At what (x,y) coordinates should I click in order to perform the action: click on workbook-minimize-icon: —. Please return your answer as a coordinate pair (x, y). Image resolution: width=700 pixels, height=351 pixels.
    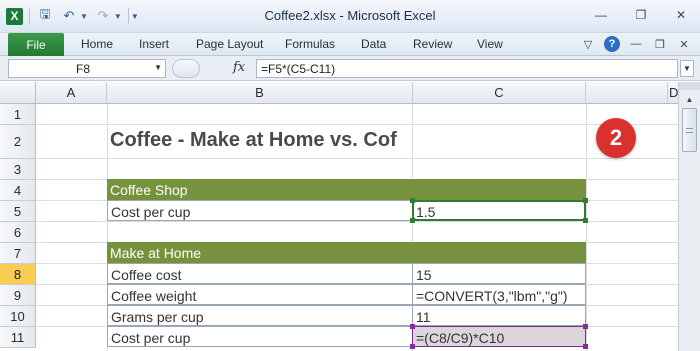
    Looking at the image, I should click on (636, 44).